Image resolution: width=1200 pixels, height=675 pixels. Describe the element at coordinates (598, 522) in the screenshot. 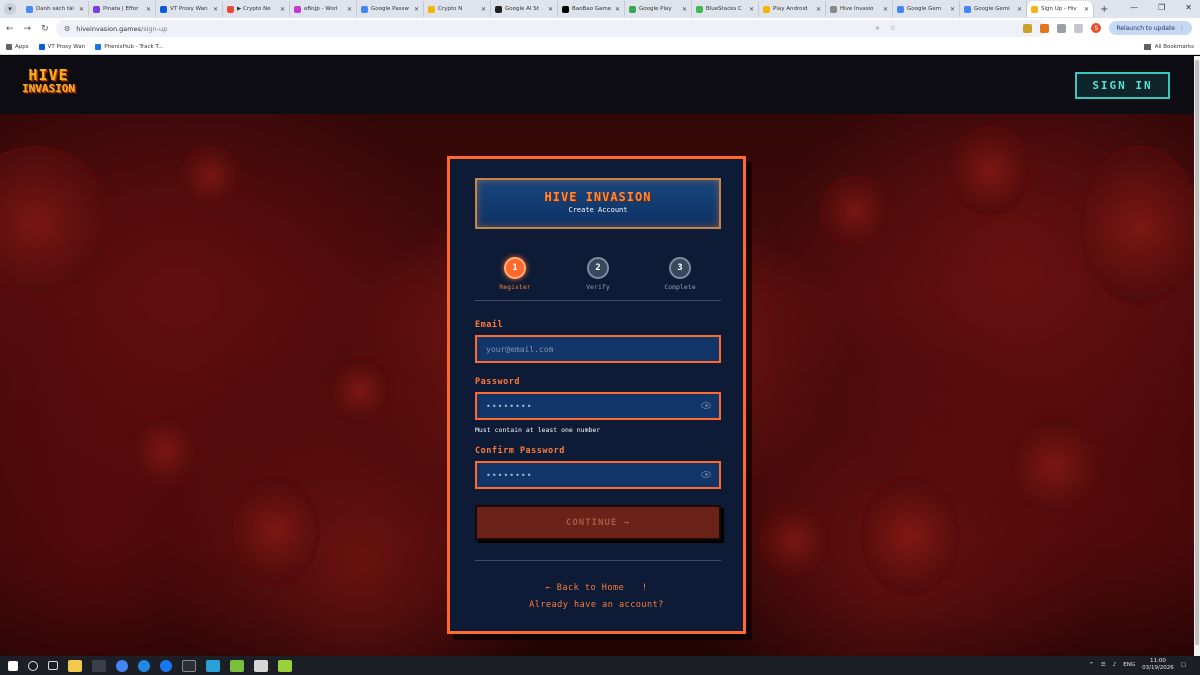

I see `continue-button: CONTINUE →` at that location.